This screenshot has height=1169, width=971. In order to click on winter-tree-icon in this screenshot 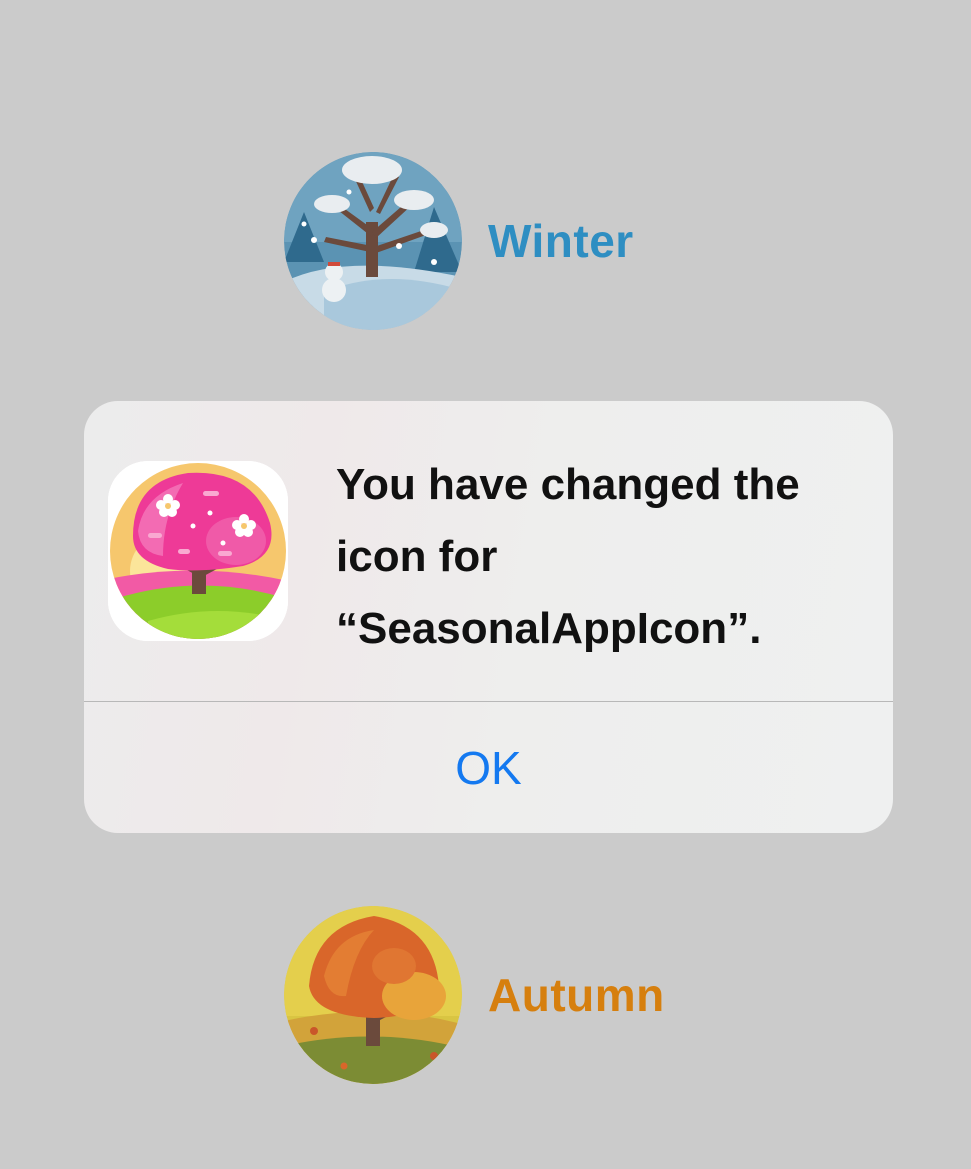, I will do `click(373, 241)`.